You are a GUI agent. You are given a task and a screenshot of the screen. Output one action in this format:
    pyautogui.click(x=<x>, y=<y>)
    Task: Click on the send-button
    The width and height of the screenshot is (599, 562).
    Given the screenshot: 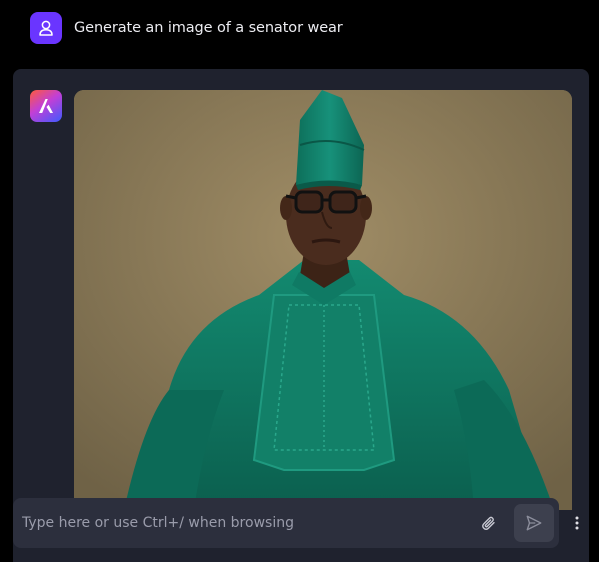 What is the action you would take?
    pyautogui.click(x=534, y=523)
    